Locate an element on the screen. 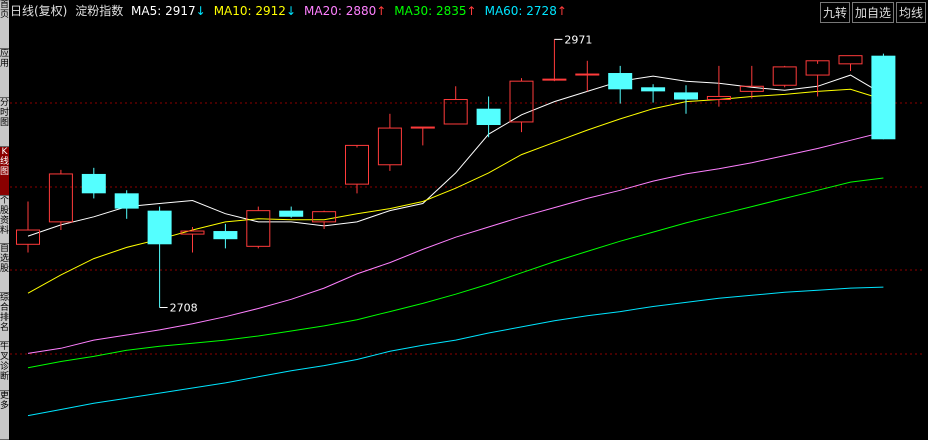  ma-legend-value: MA5: 2917 is located at coordinates (163, 11).